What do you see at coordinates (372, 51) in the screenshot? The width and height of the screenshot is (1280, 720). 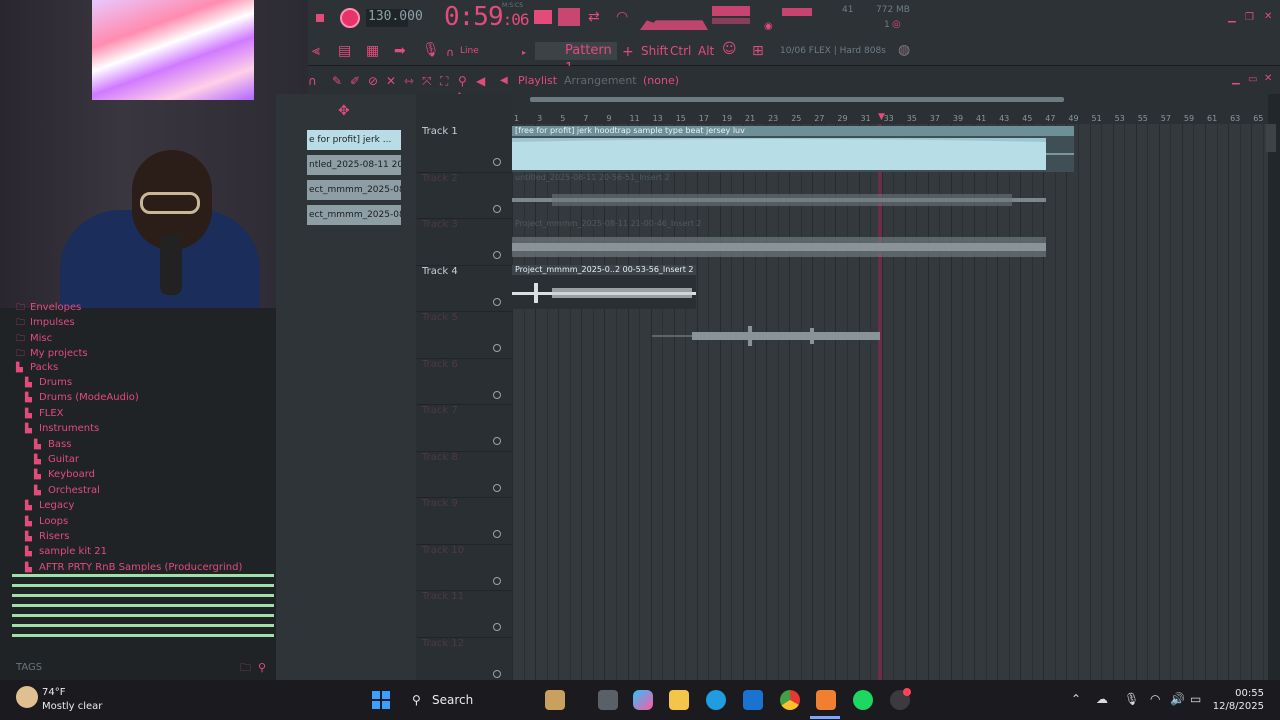 I see `channel-rack-icon: ▦` at bounding box center [372, 51].